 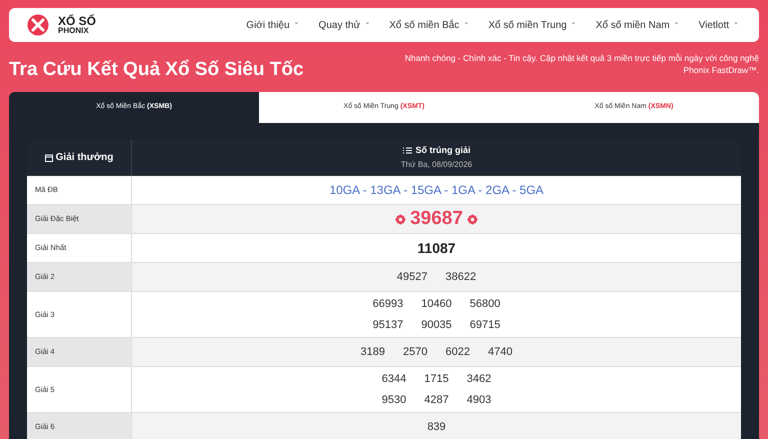 What do you see at coordinates (412, 277) in the screenshot?
I see `prize-number: 49527` at bounding box center [412, 277].